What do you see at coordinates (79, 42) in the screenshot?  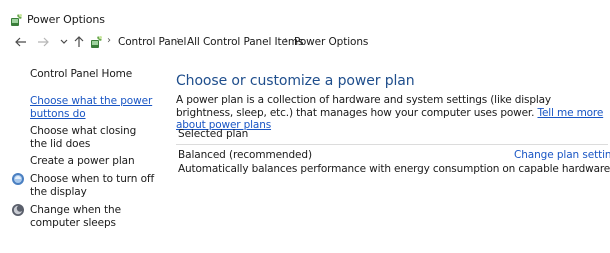 I see `up-arrow-icon` at bounding box center [79, 42].